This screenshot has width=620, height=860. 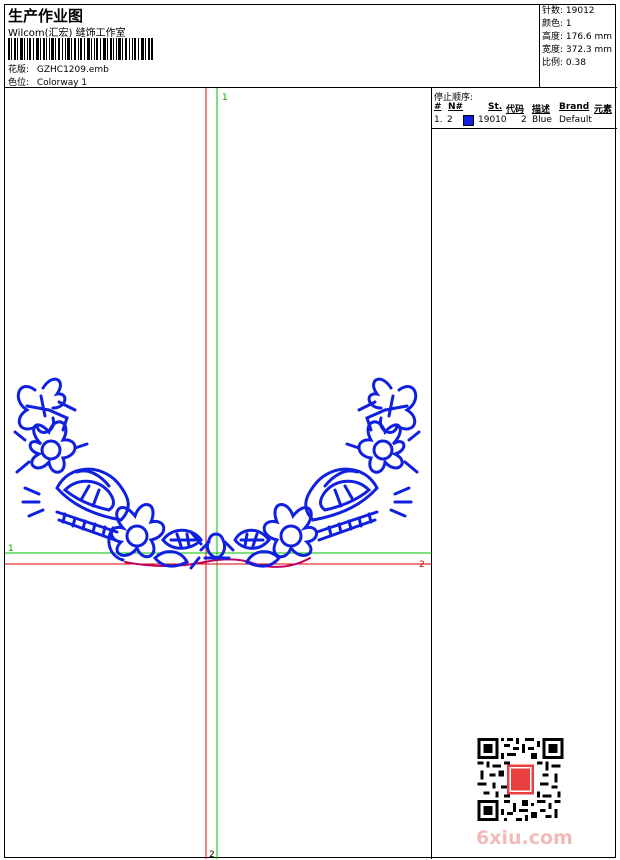 I want to click on stop-sequence-header: # N# St. 代码 描述 Brand 元素, so click(x=524, y=108).